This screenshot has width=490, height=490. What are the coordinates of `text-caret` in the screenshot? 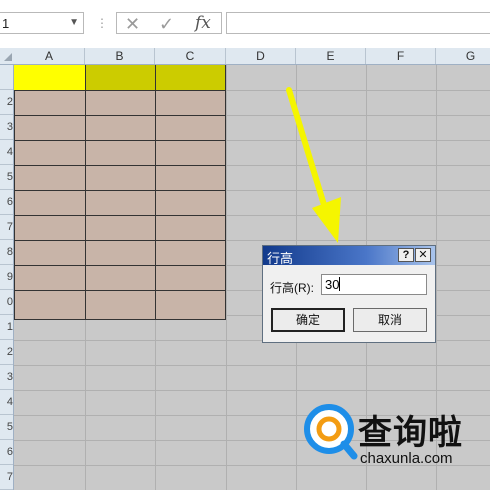 It's located at (340, 284).